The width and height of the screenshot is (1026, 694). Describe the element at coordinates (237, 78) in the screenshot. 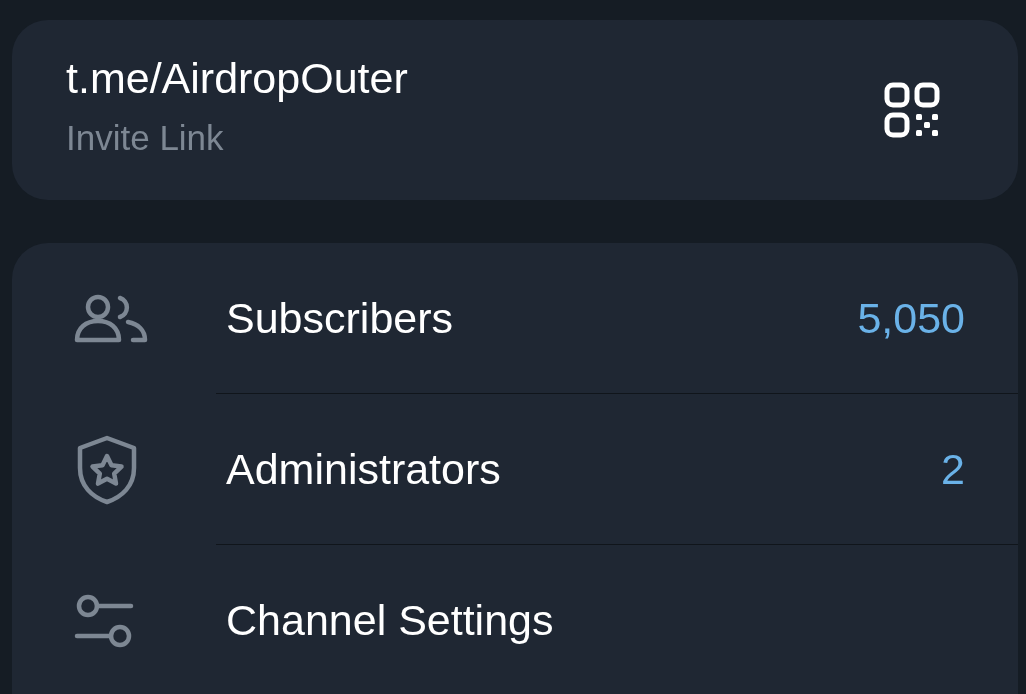

I see `invite-link: t.me/AirdropOuter` at that location.